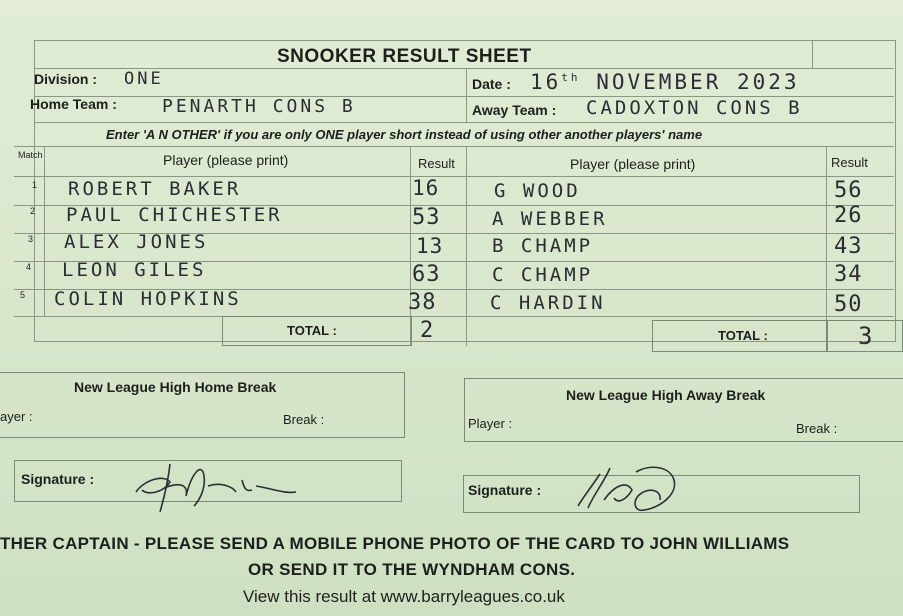 The image size is (903, 616). Describe the element at coordinates (66, 79) in the screenshot. I see `division-label: Division :` at that location.